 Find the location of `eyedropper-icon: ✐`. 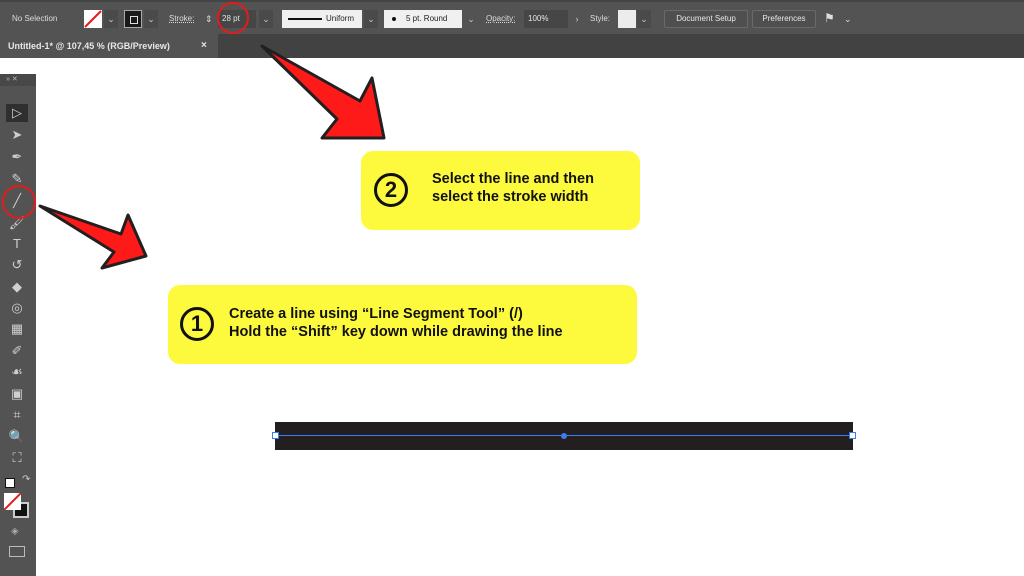

eyedropper-icon: ✐ is located at coordinates (17, 350).